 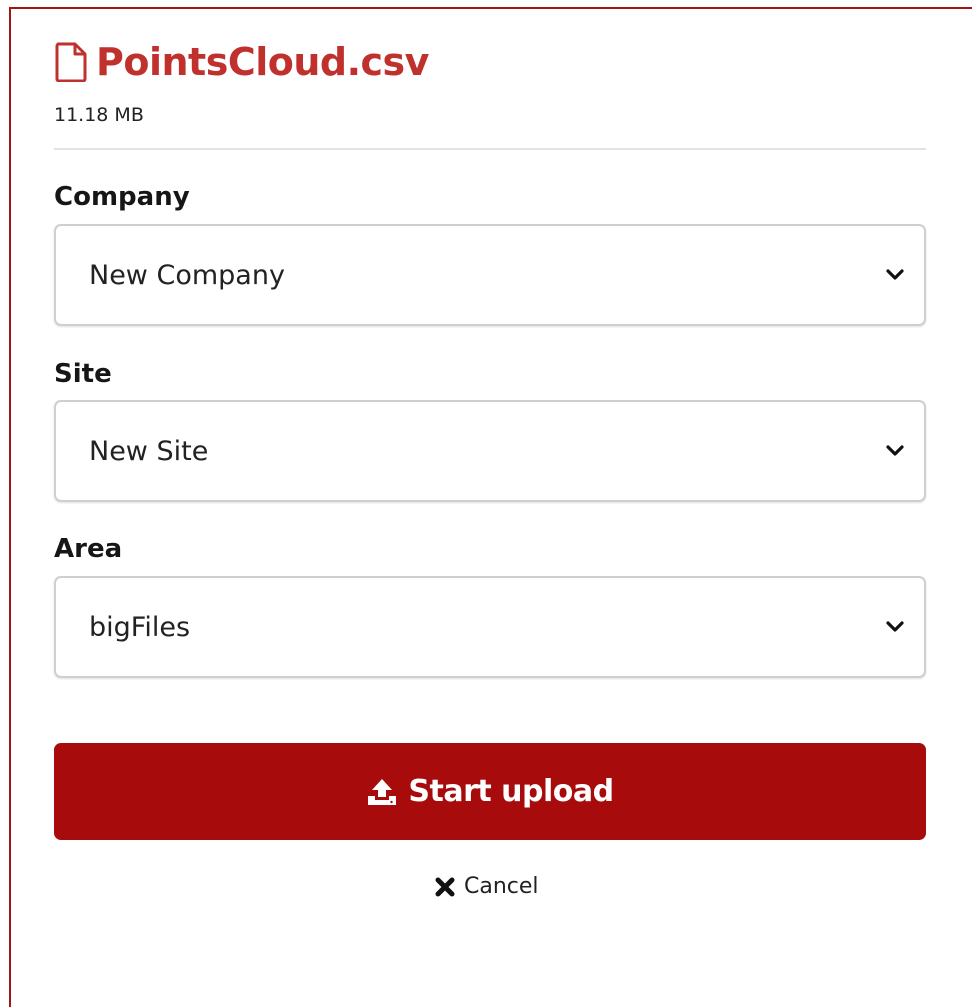 What do you see at coordinates (149, 451) in the screenshot?
I see `site-select-value: New Site` at bounding box center [149, 451].